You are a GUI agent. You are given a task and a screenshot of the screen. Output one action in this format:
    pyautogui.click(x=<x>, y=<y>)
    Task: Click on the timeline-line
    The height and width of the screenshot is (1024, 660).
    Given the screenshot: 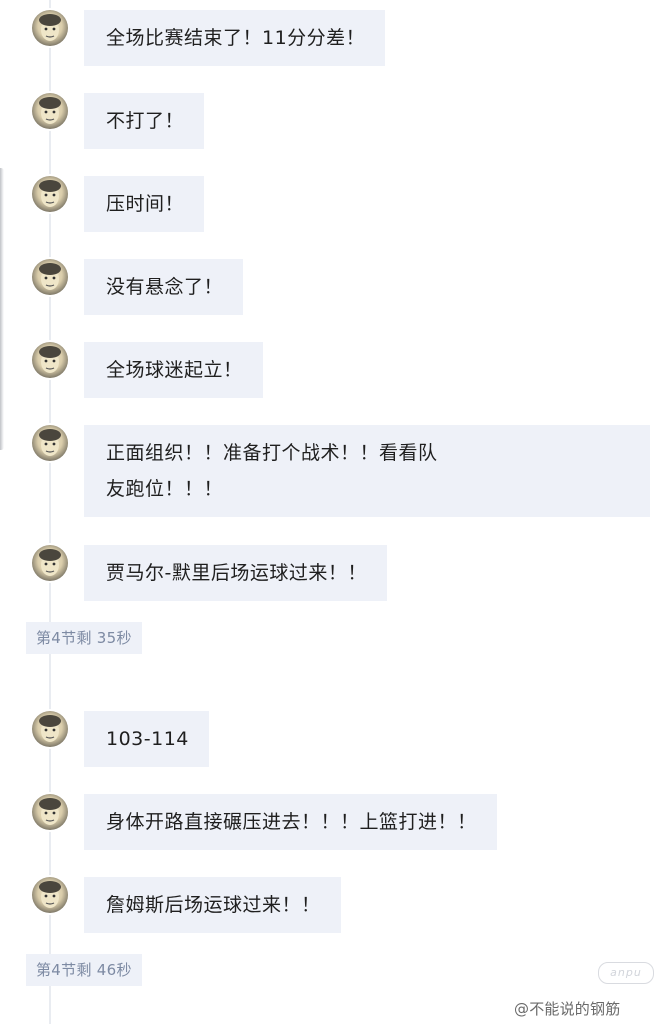 What is the action you would take?
    pyautogui.click(x=50, y=512)
    